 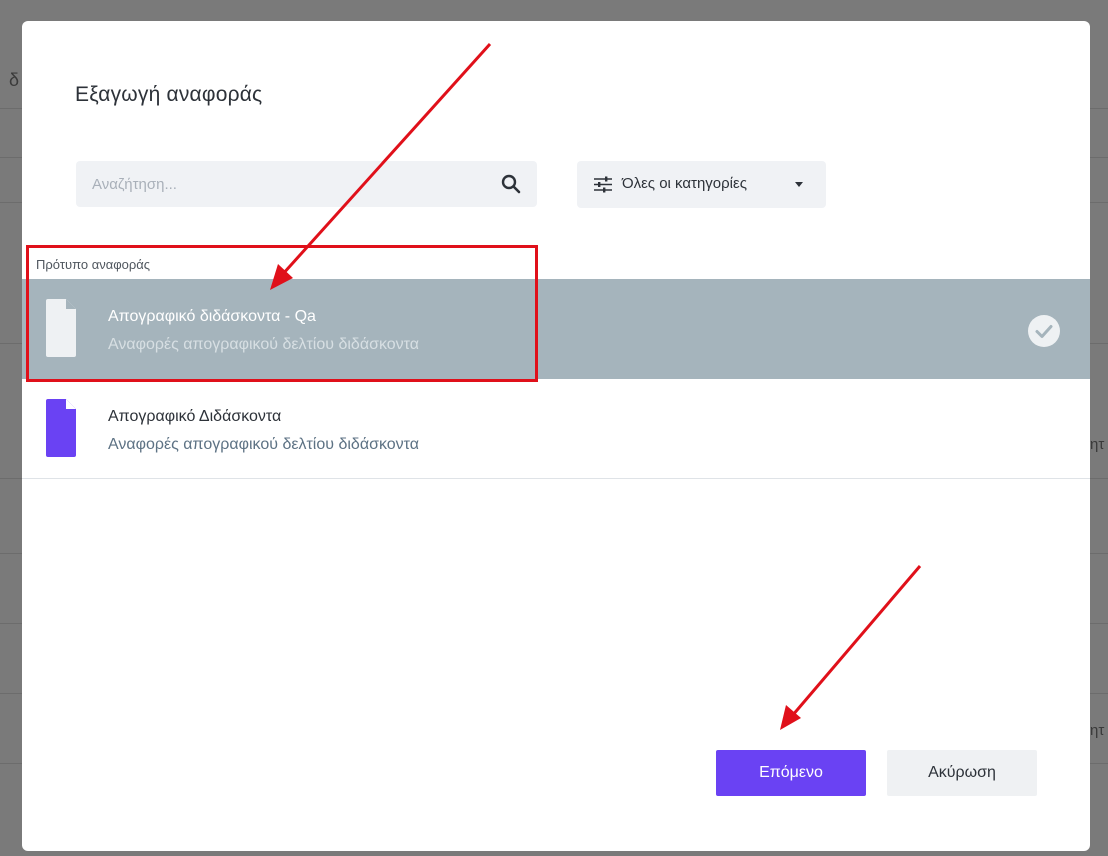 What do you see at coordinates (962, 773) in the screenshot?
I see `cancel-button: Ακύρωση` at bounding box center [962, 773].